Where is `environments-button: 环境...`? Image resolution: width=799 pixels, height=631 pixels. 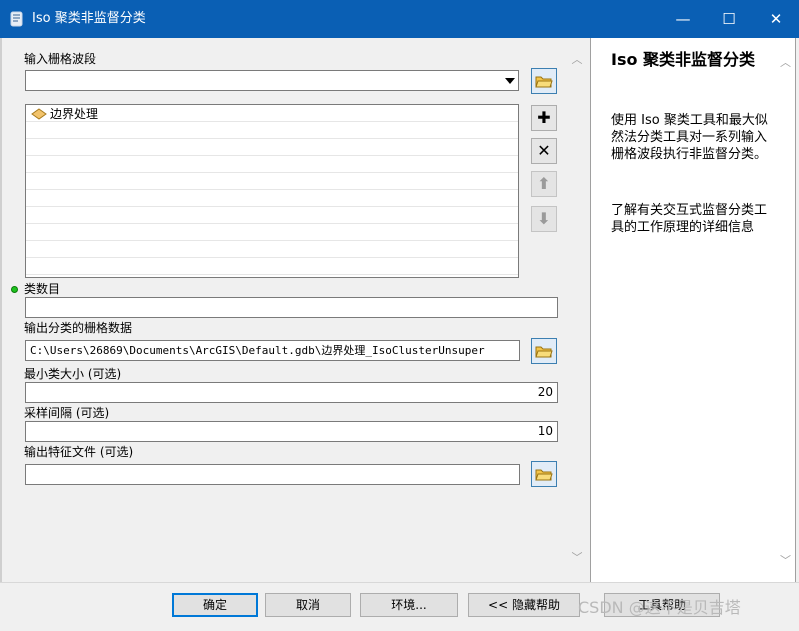
environments-button: 环境... is located at coordinates (409, 605).